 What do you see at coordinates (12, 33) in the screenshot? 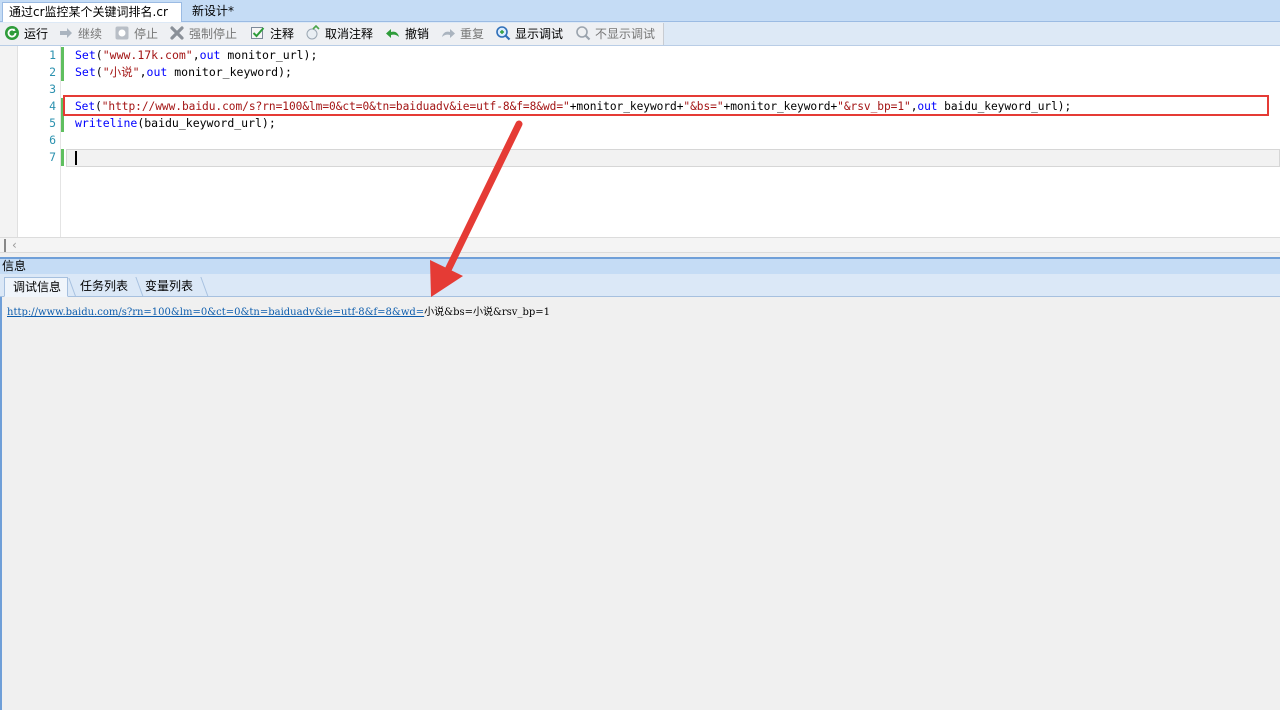
I see `run-icon` at bounding box center [12, 33].